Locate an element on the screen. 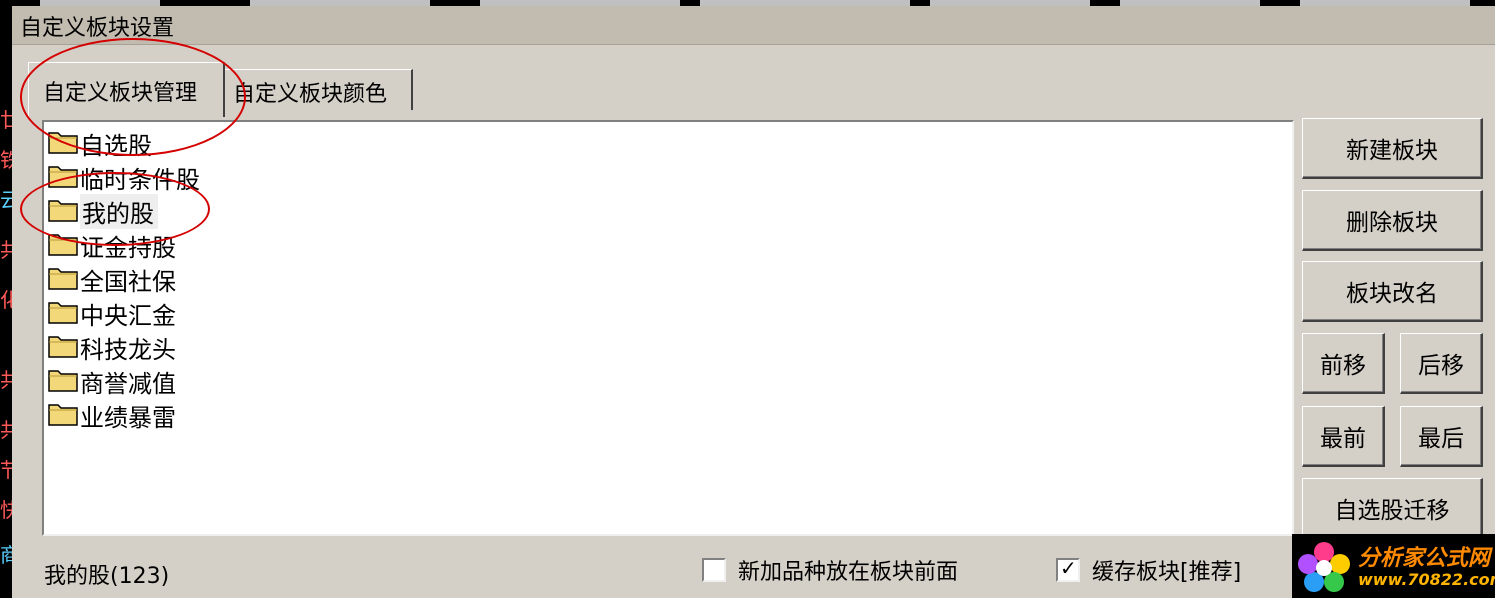 The image size is (1495, 598). window-title: 自定义板块设置 is located at coordinates (97, 28).